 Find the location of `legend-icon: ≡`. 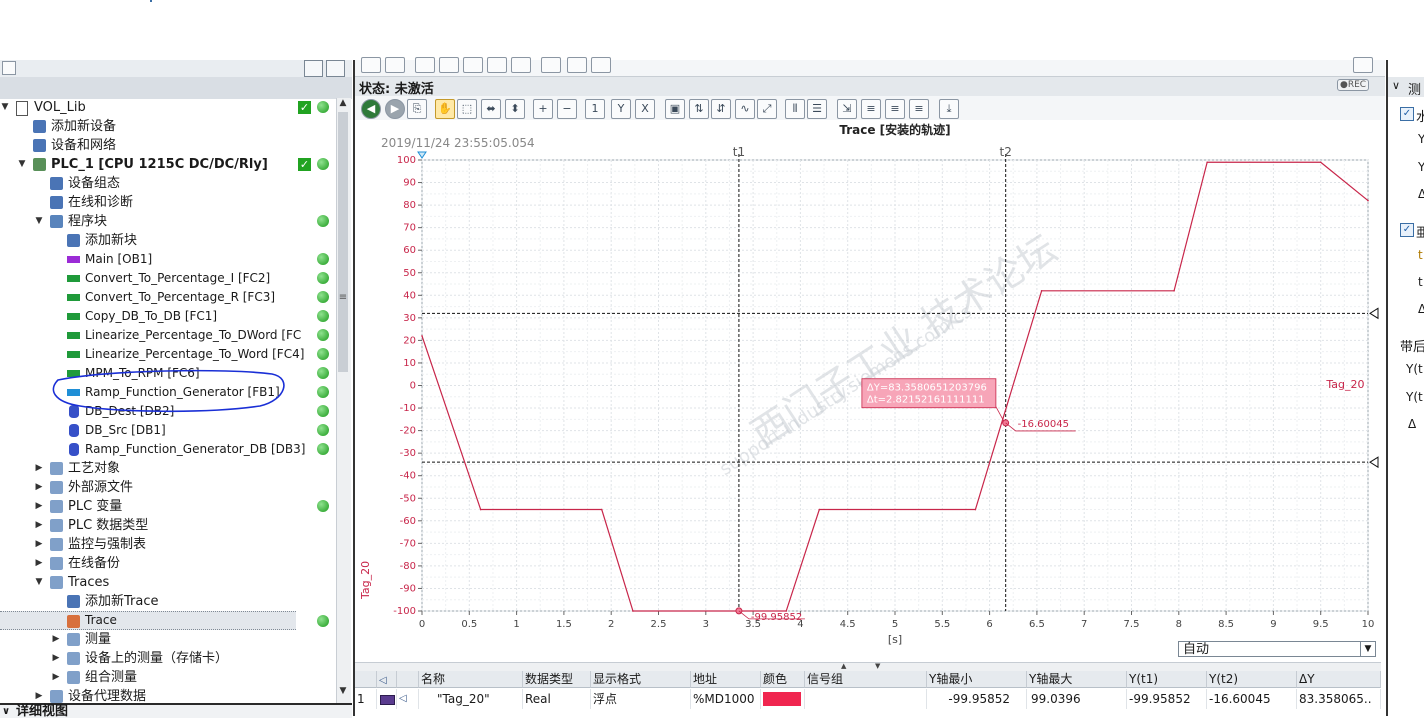

legend-icon: ≡ is located at coordinates (871, 109).